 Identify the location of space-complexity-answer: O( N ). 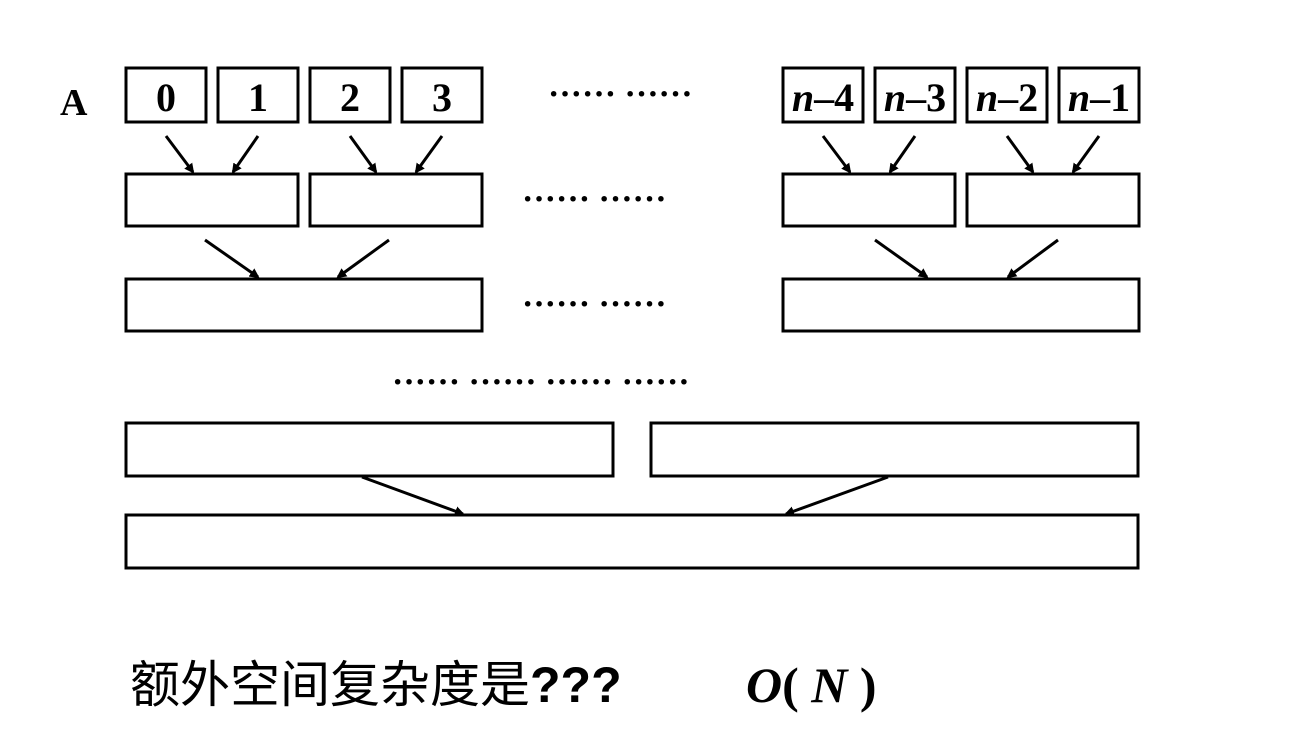
(811, 685).